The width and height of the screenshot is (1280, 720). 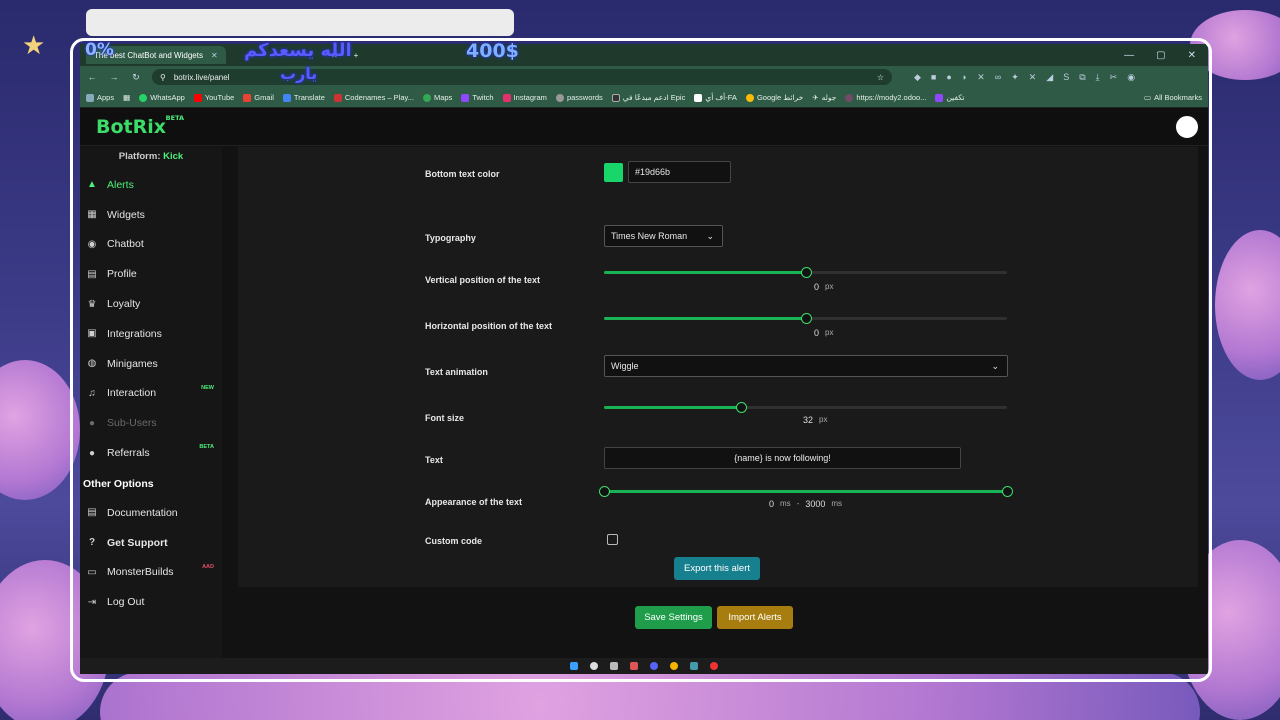 What do you see at coordinates (258, 97) in the screenshot?
I see `bookmark-gmail: Gmail` at bounding box center [258, 97].